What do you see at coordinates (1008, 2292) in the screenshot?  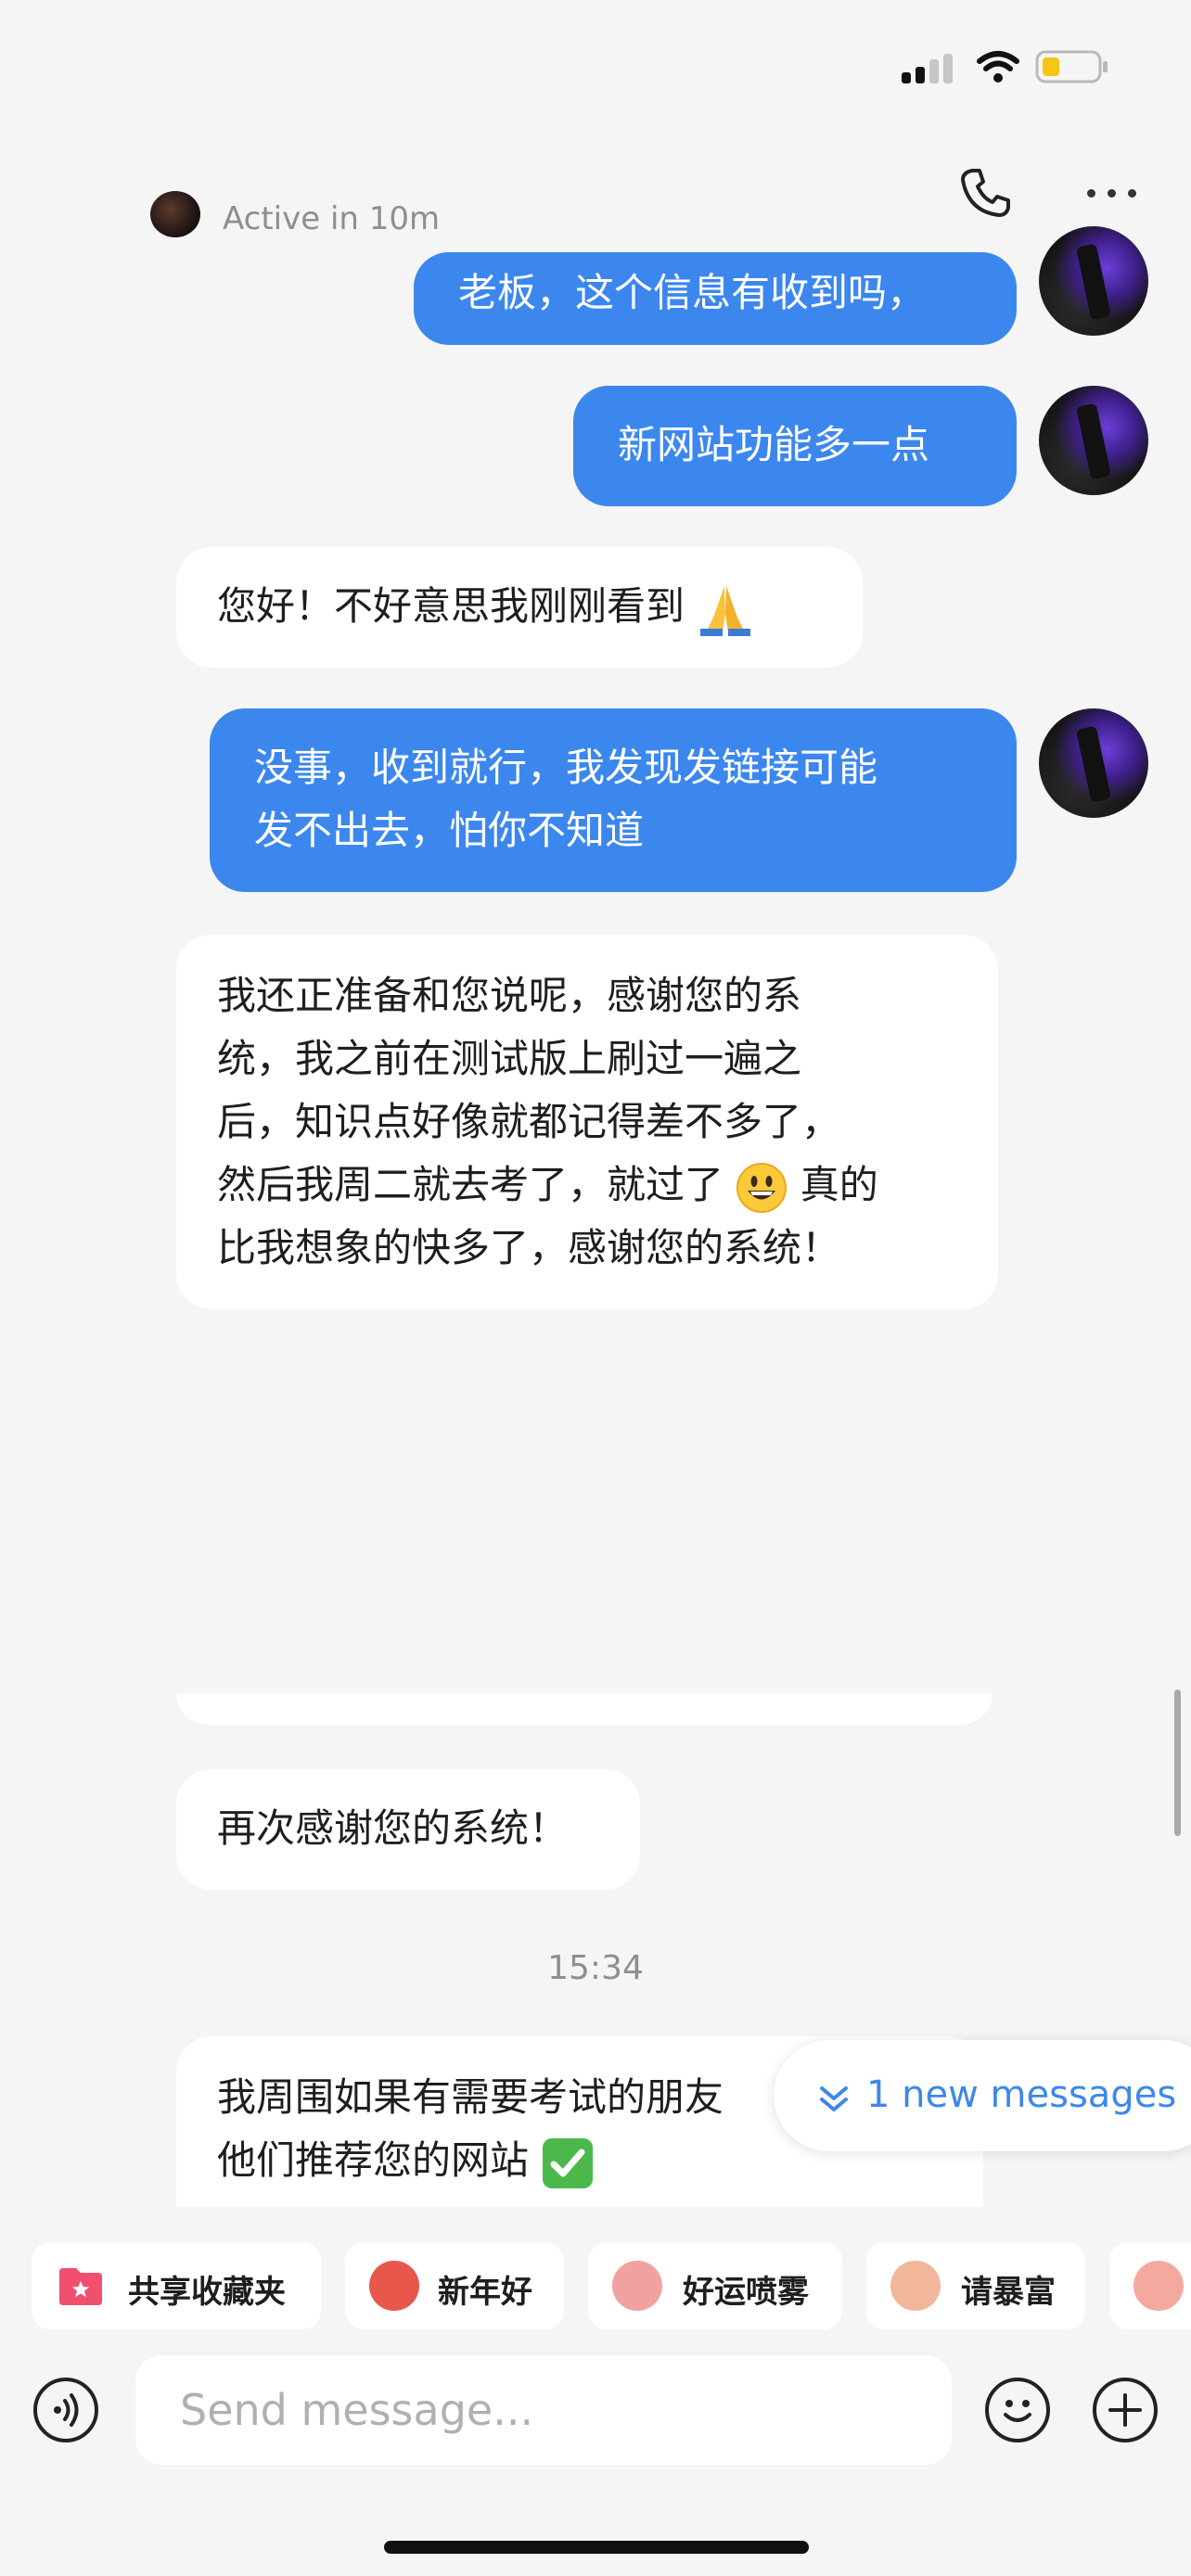 I see `chip-label: 请暴富` at bounding box center [1008, 2292].